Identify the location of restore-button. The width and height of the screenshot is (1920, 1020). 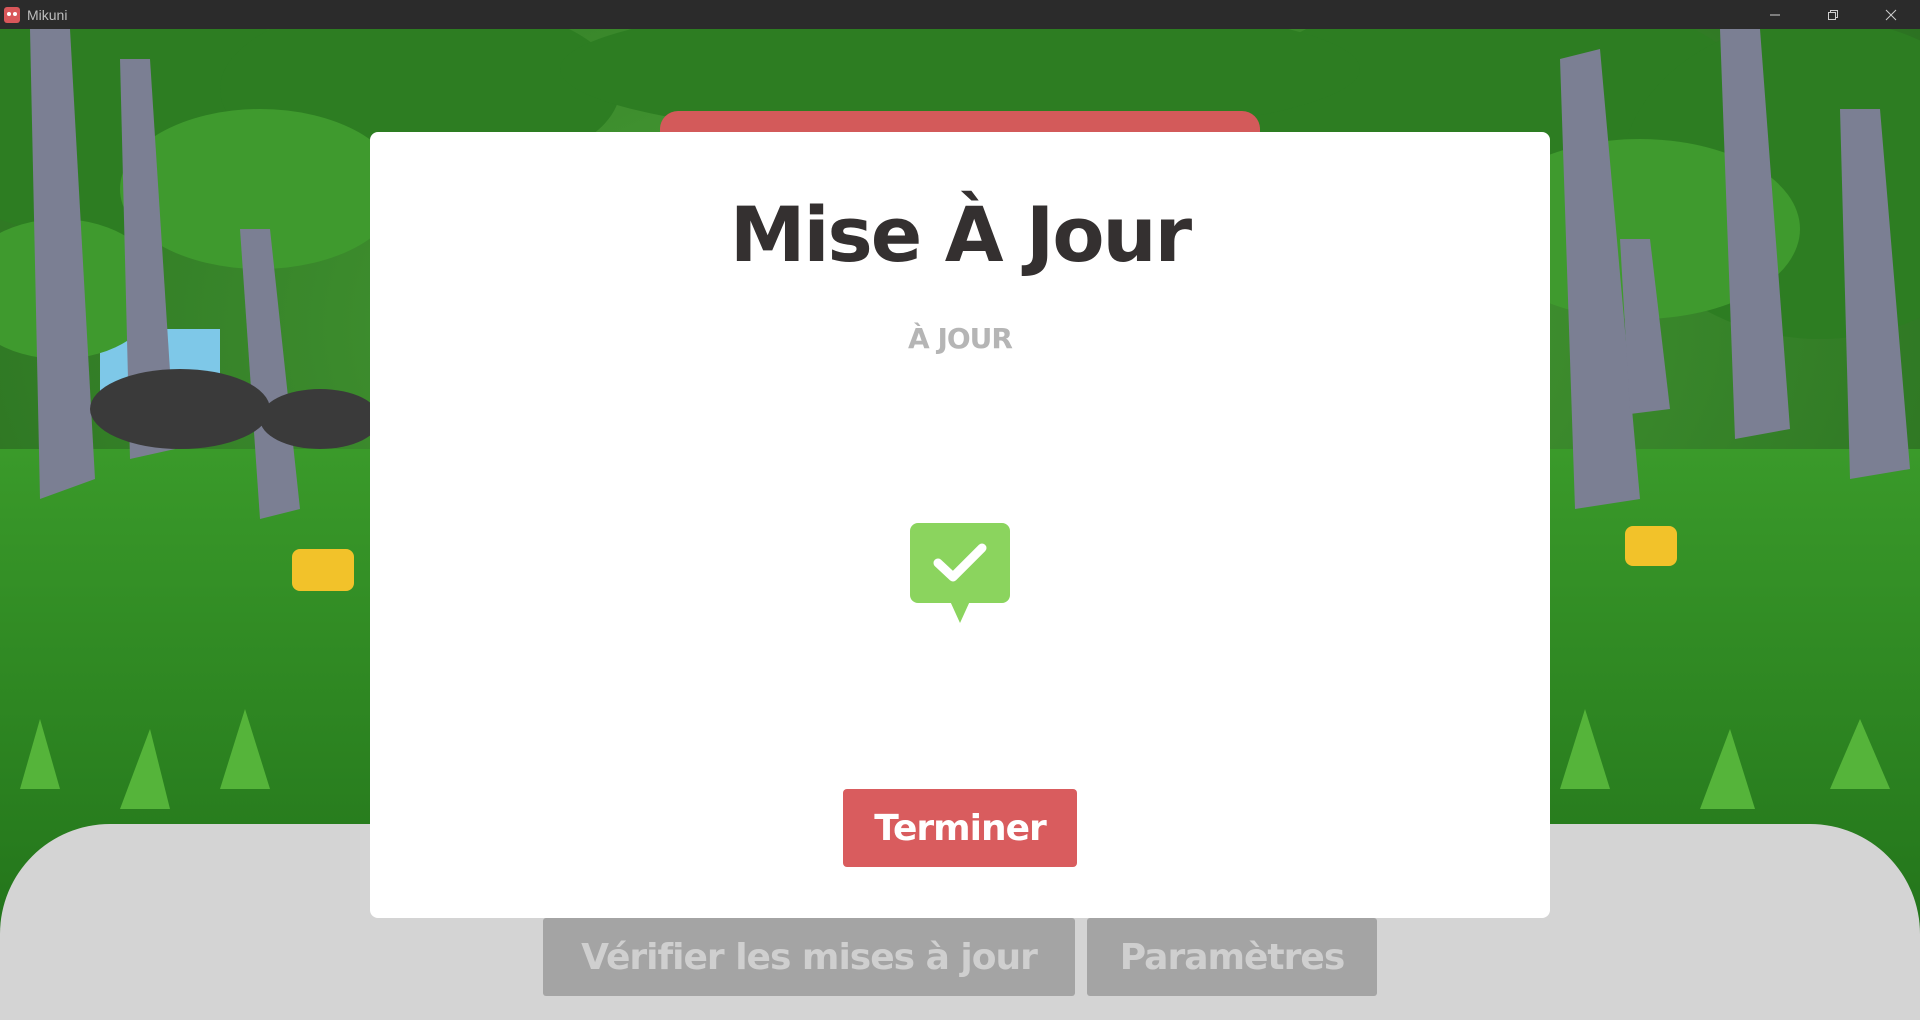
(1833, 14).